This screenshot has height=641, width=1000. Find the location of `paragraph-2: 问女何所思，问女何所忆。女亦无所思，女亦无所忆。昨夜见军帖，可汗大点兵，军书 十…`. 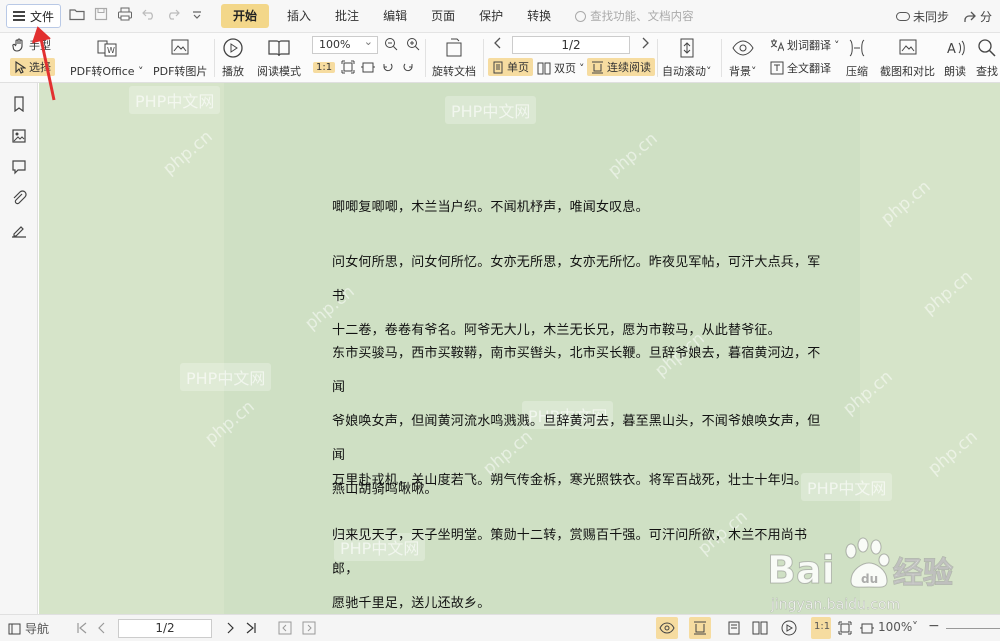

paragraph-2: 问女何所思，问女何所忆。女亦无所思，女亦无所忆。昨夜见军帖，可汗大点兵，军书 十… is located at coordinates (582, 297).